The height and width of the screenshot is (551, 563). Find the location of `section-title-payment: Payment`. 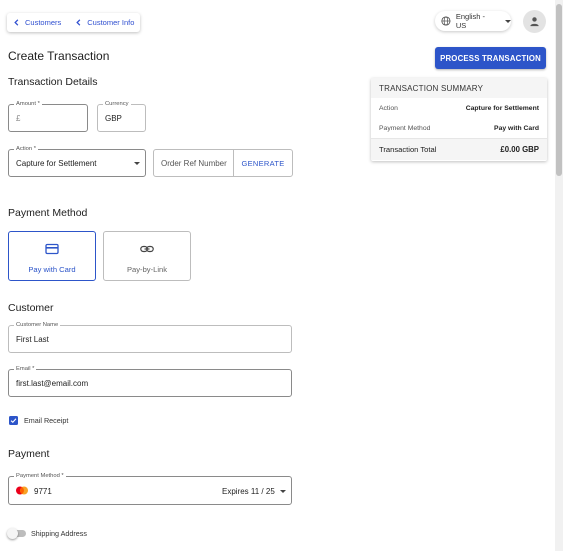

section-title-payment: Payment is located at coordinates (29, 454).